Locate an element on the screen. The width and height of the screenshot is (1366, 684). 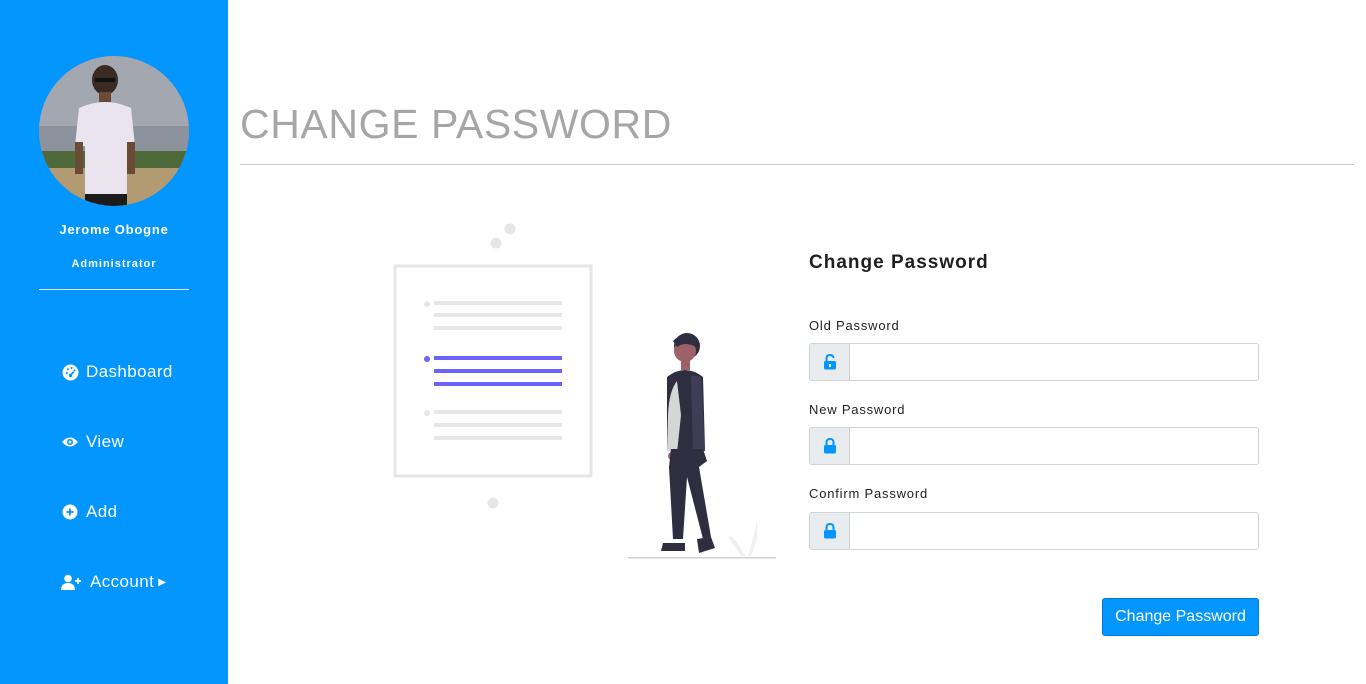
sidebar-item-label: View is located at coordinates (105, 441).